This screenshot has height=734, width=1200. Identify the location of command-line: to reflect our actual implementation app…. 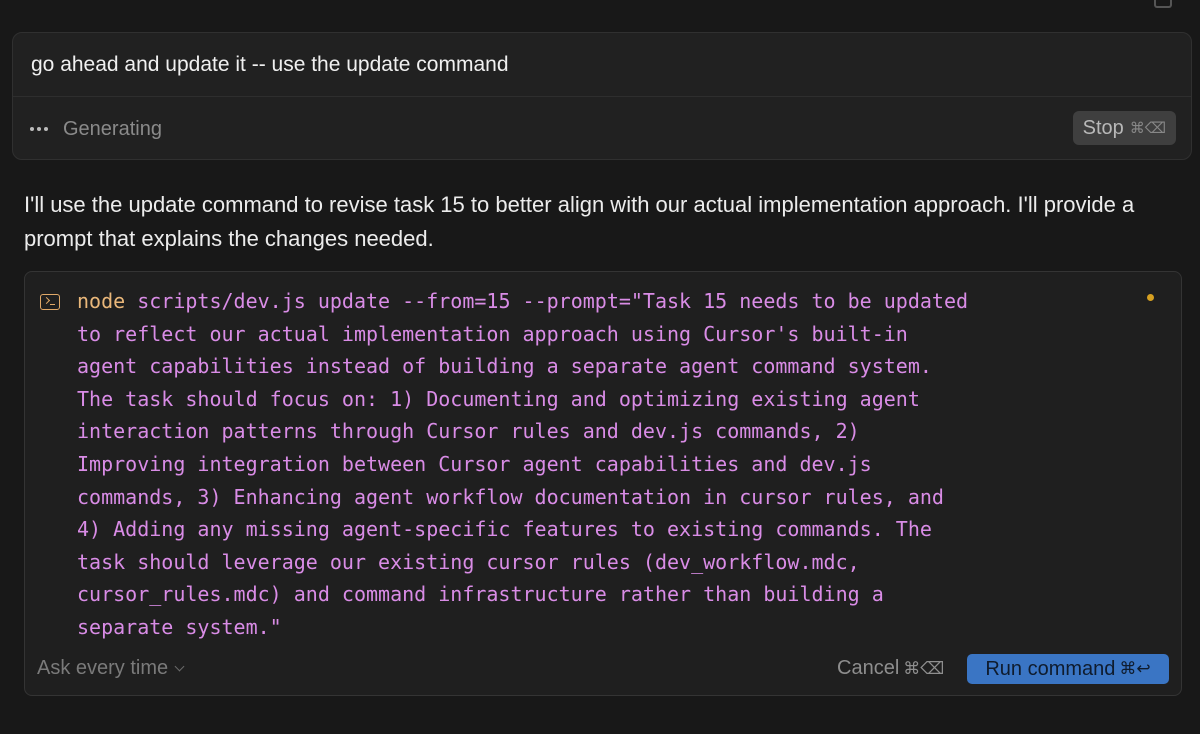
(492, 333).